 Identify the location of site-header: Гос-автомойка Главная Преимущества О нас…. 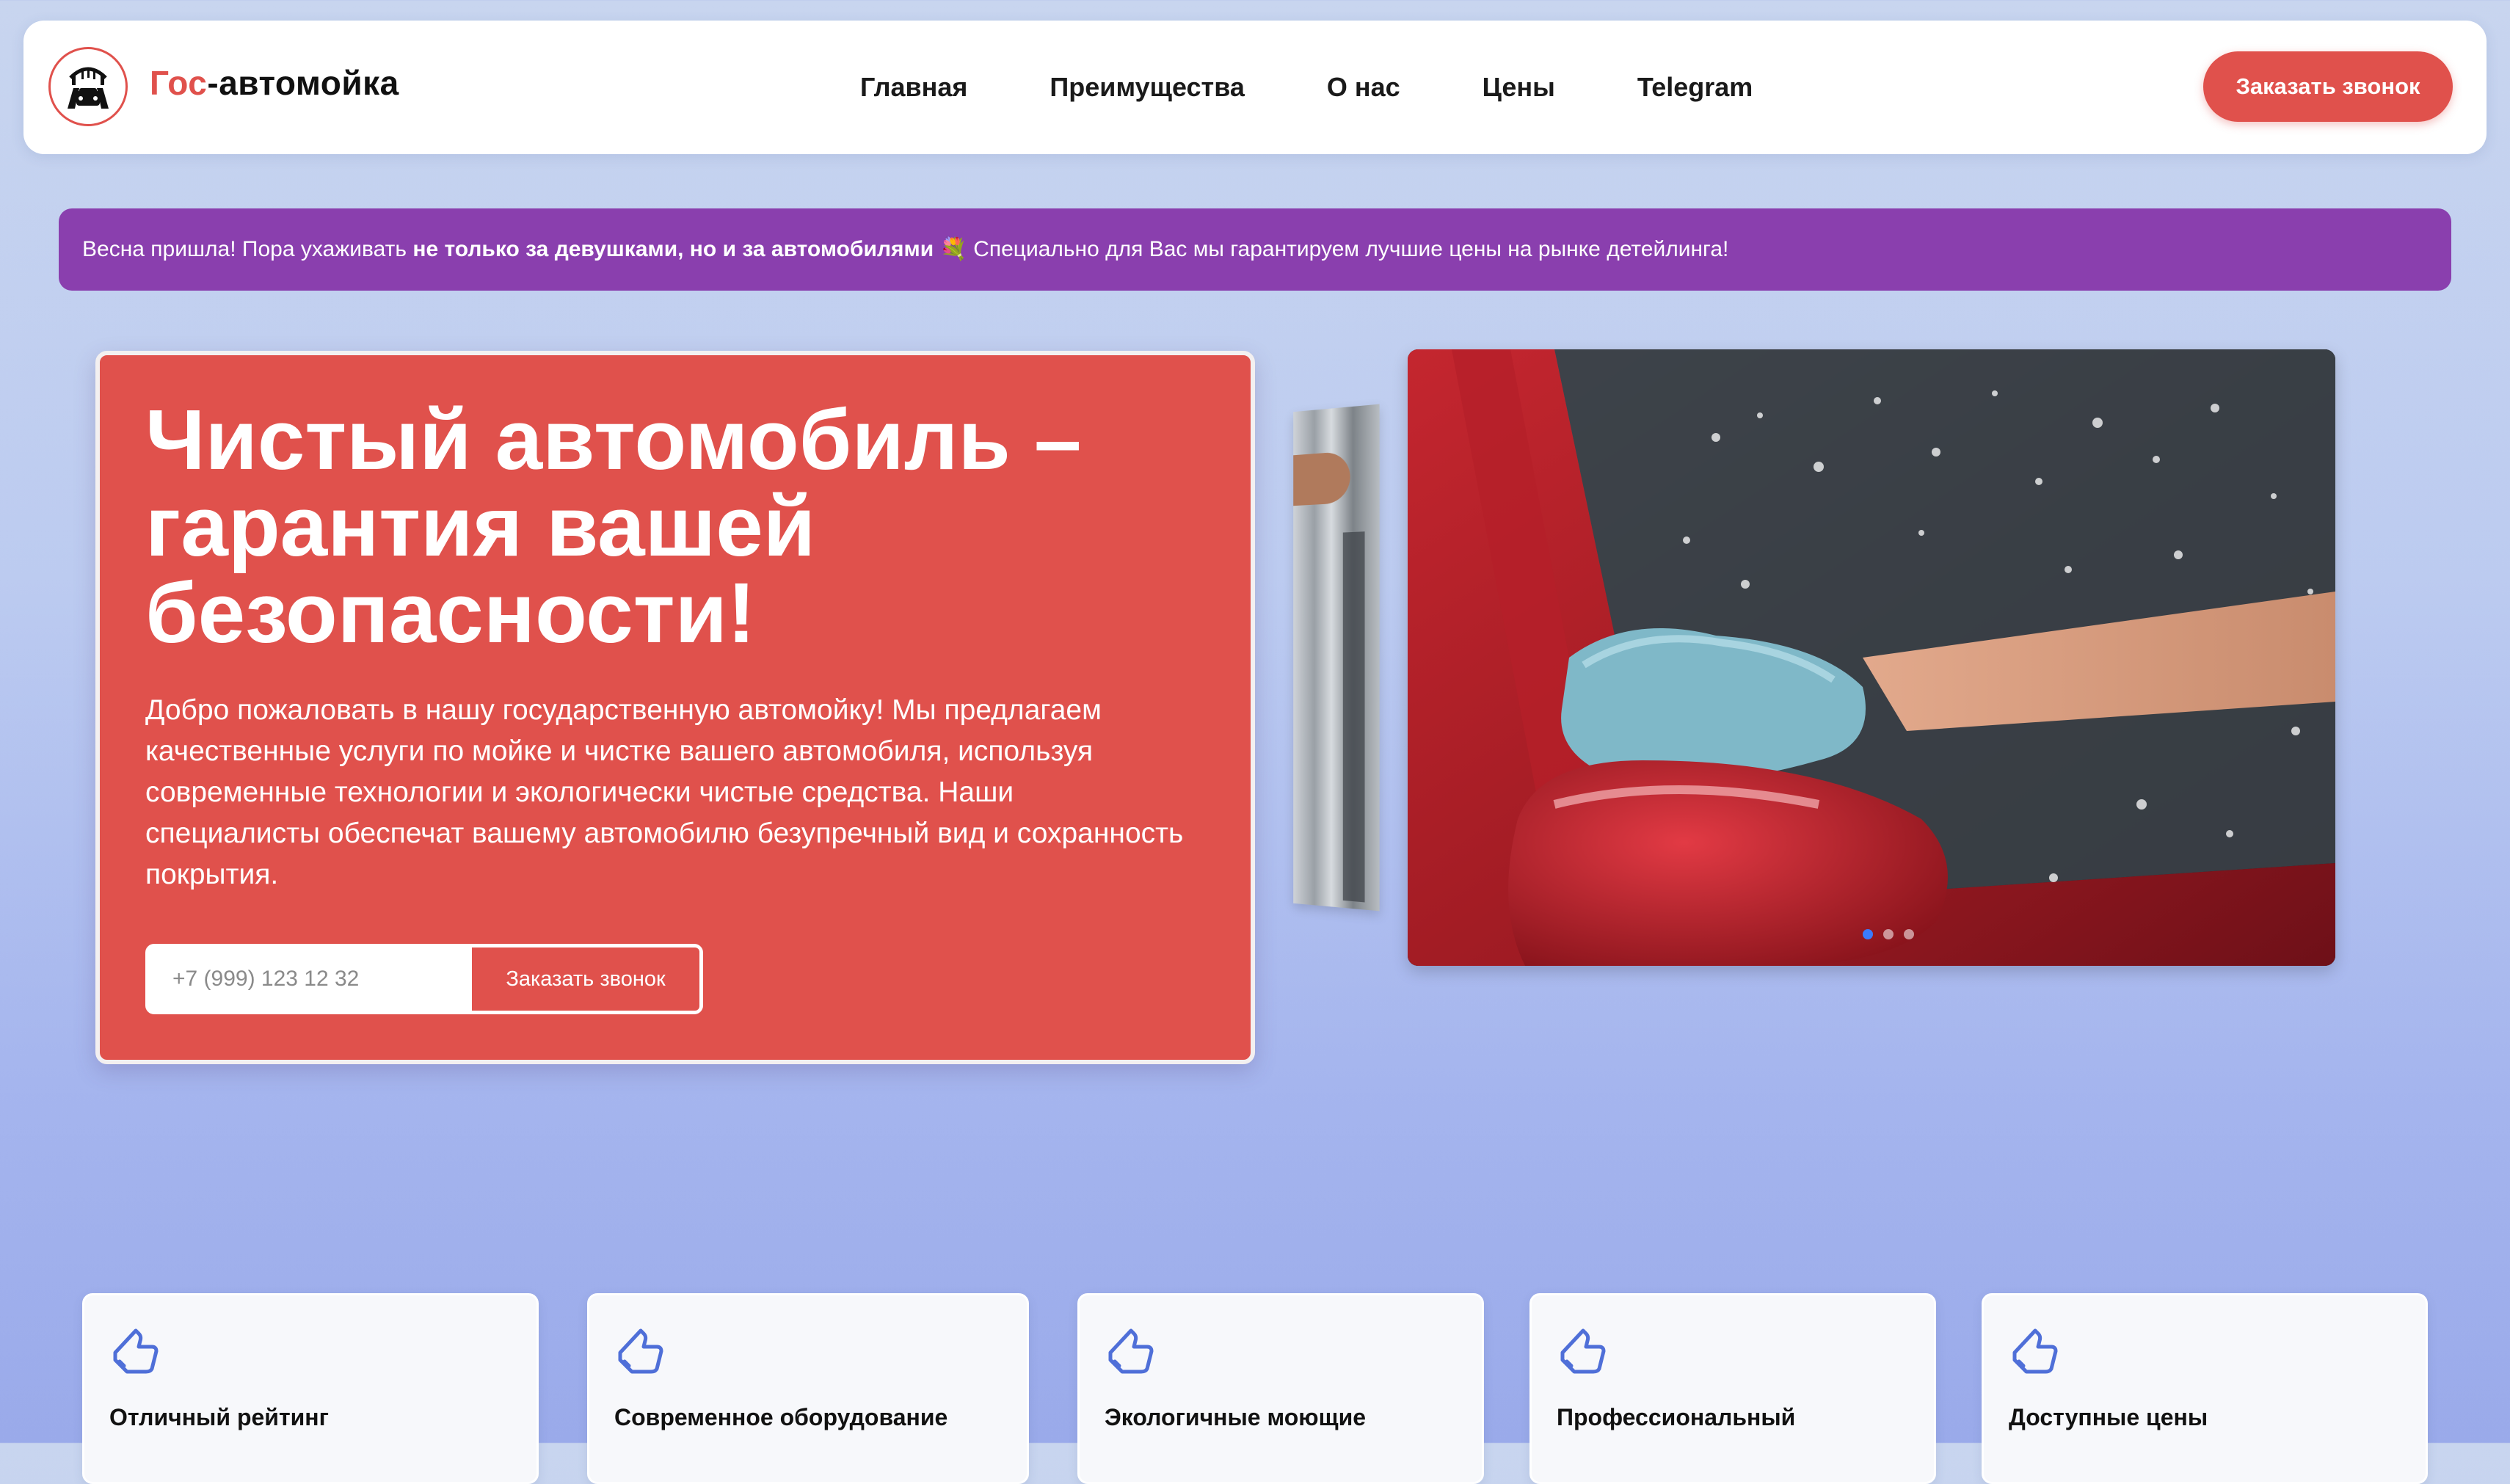
(1255, 87).